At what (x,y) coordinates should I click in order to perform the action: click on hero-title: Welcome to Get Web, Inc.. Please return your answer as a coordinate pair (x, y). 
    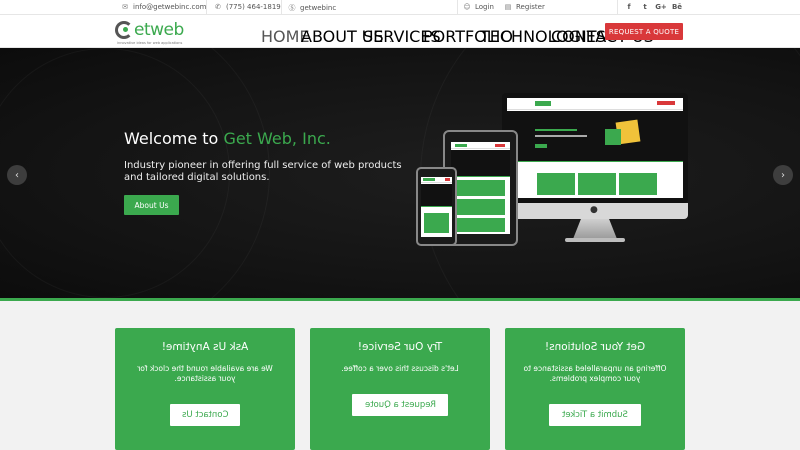
    Looking at the image, I should click on (227, 138).